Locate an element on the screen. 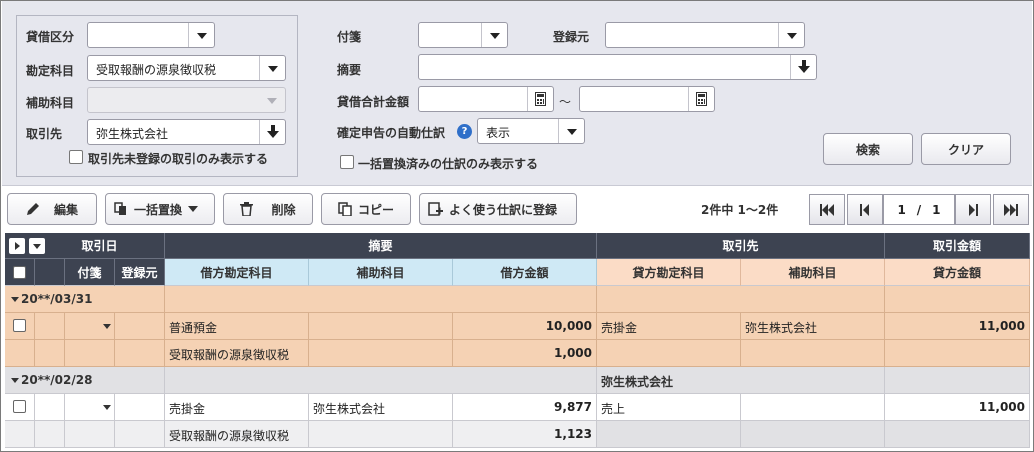  last-page-button is located at coordinates (1011, 209).